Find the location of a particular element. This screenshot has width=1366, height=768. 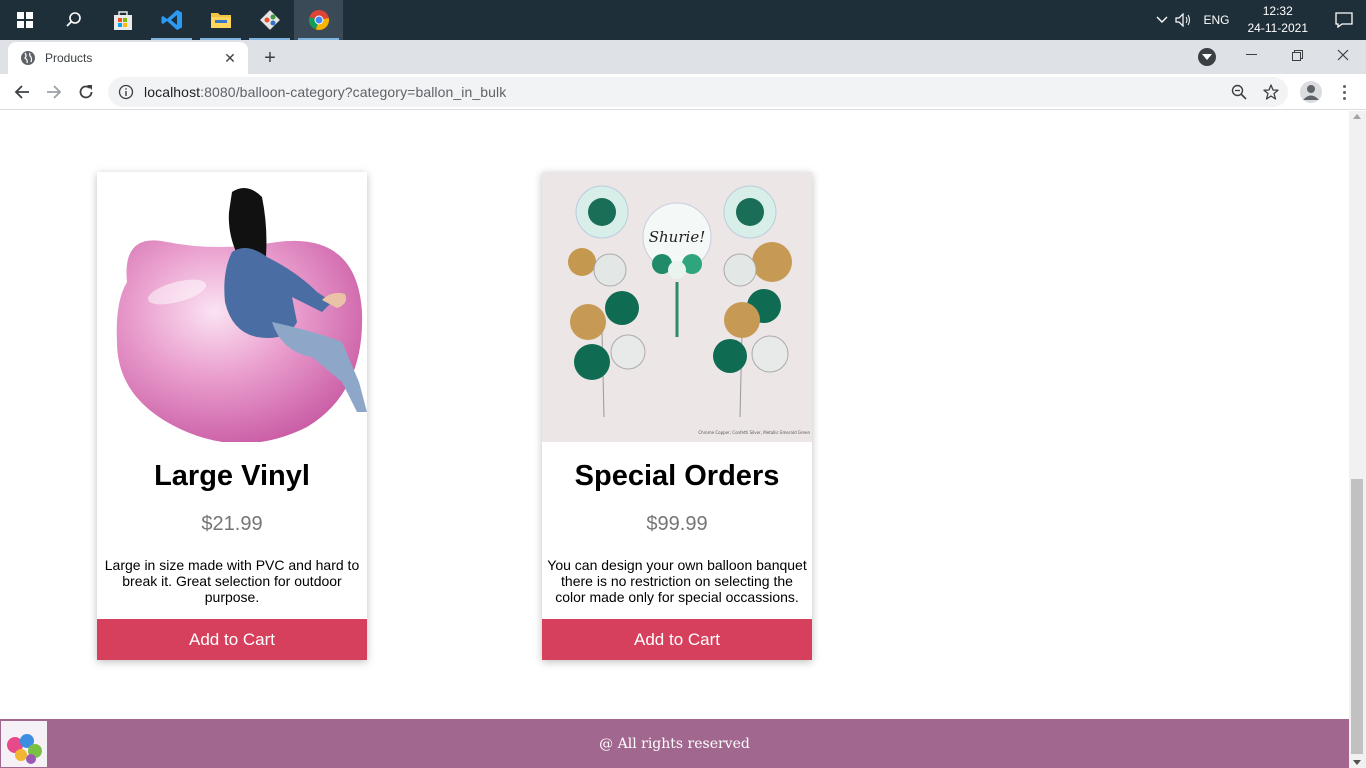

file-explorer-app is located at coordinates (220, 20).